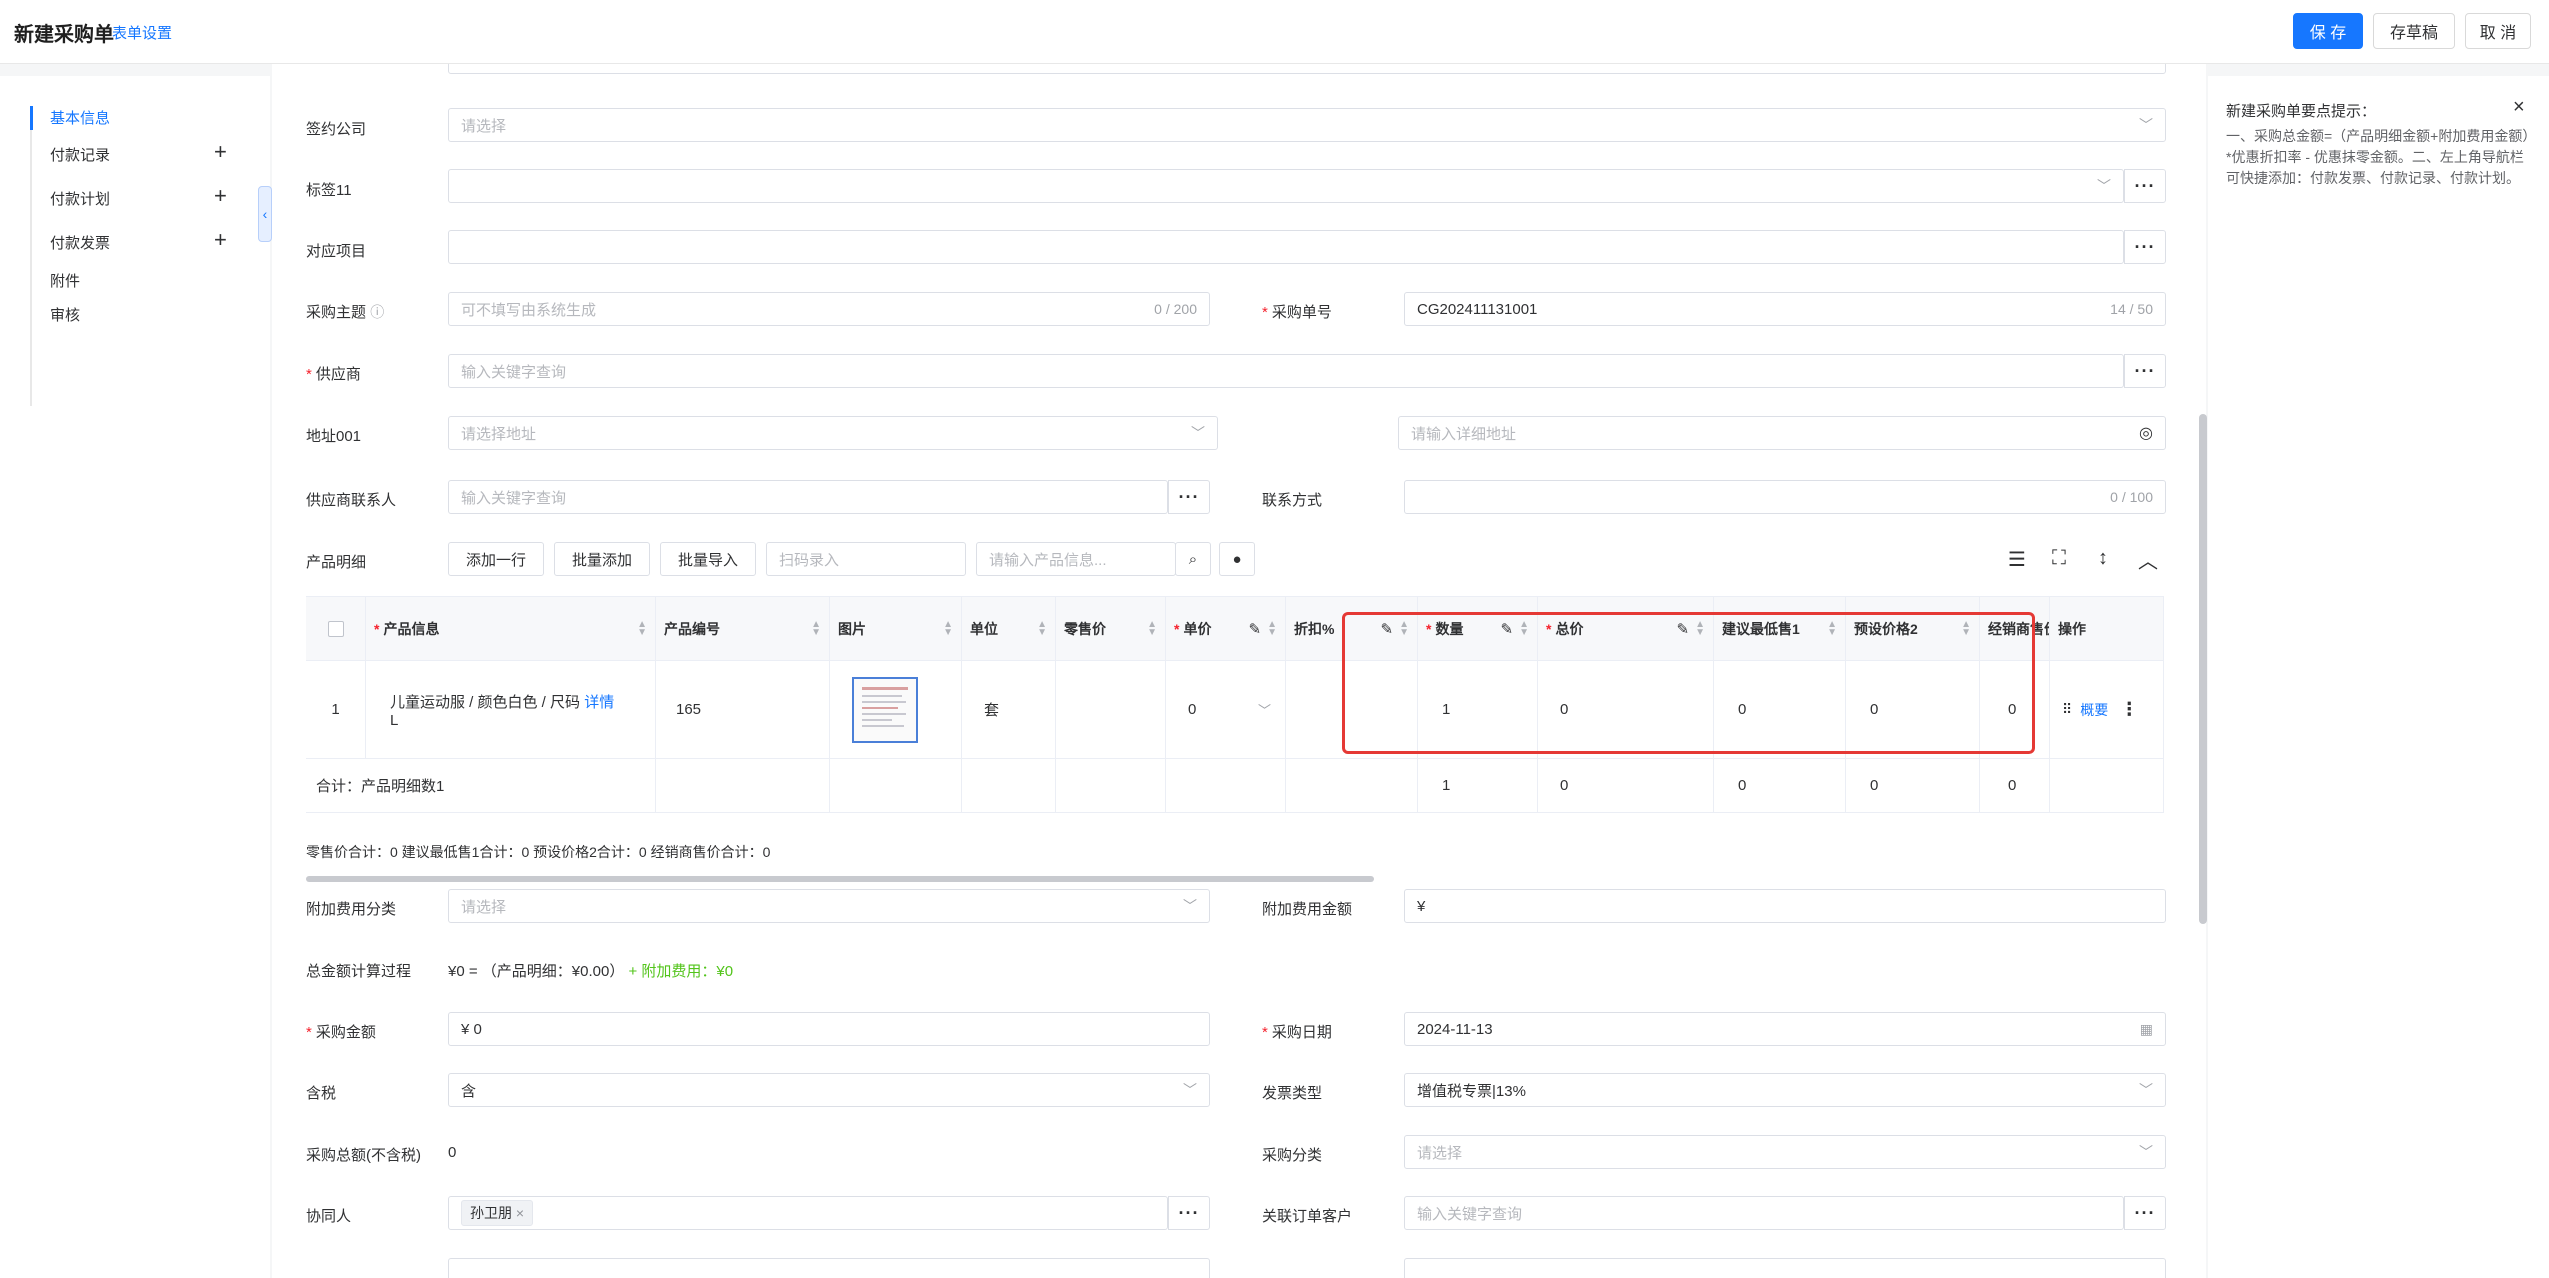  What do you see at coordinates (2498, 31) in the screenshot?
I see `cancel-button: 取 消` at bounding box center [2498, 31].